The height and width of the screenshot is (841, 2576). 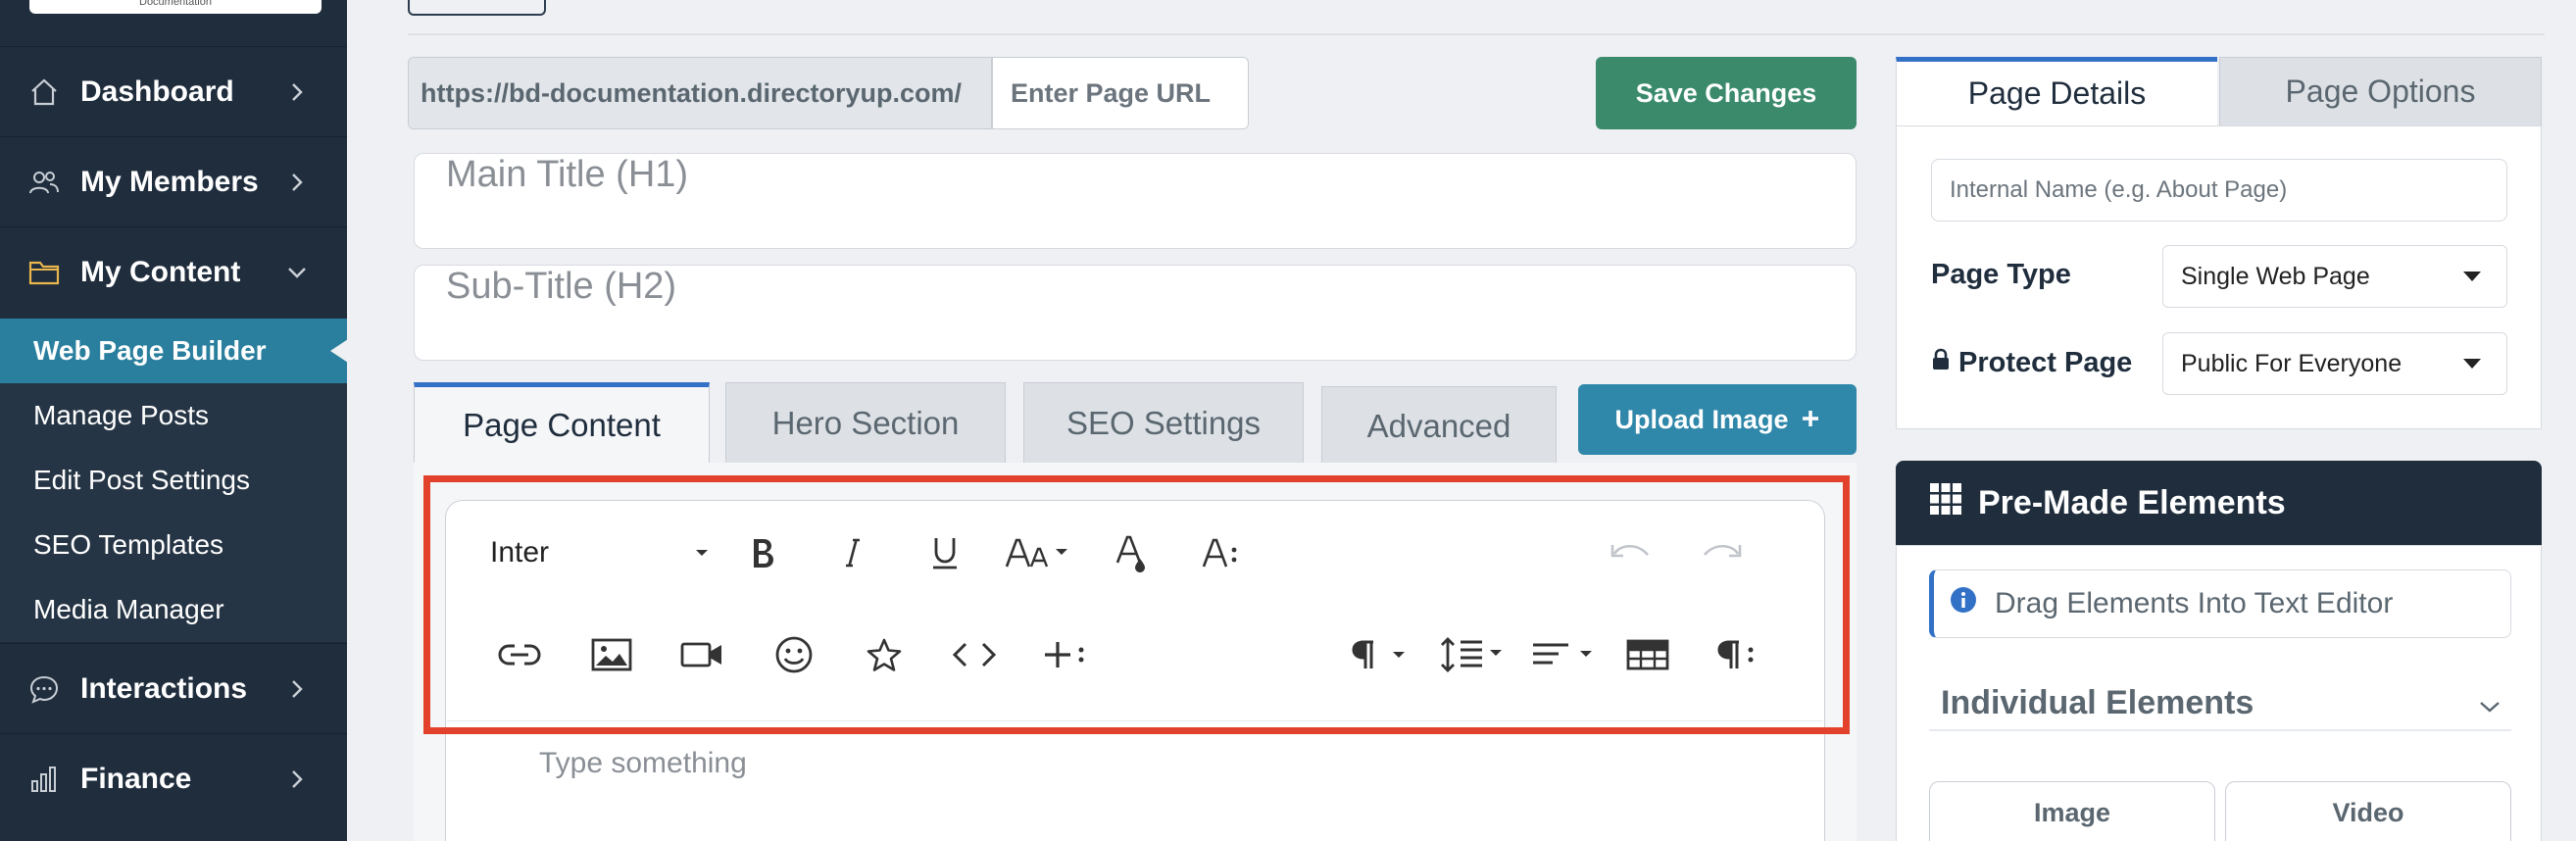 What do you see at coordinates (1163, 422) in the screenshot?
I see `tab-seo-settings: SEO Settings` at bounding box center [1163, 422].